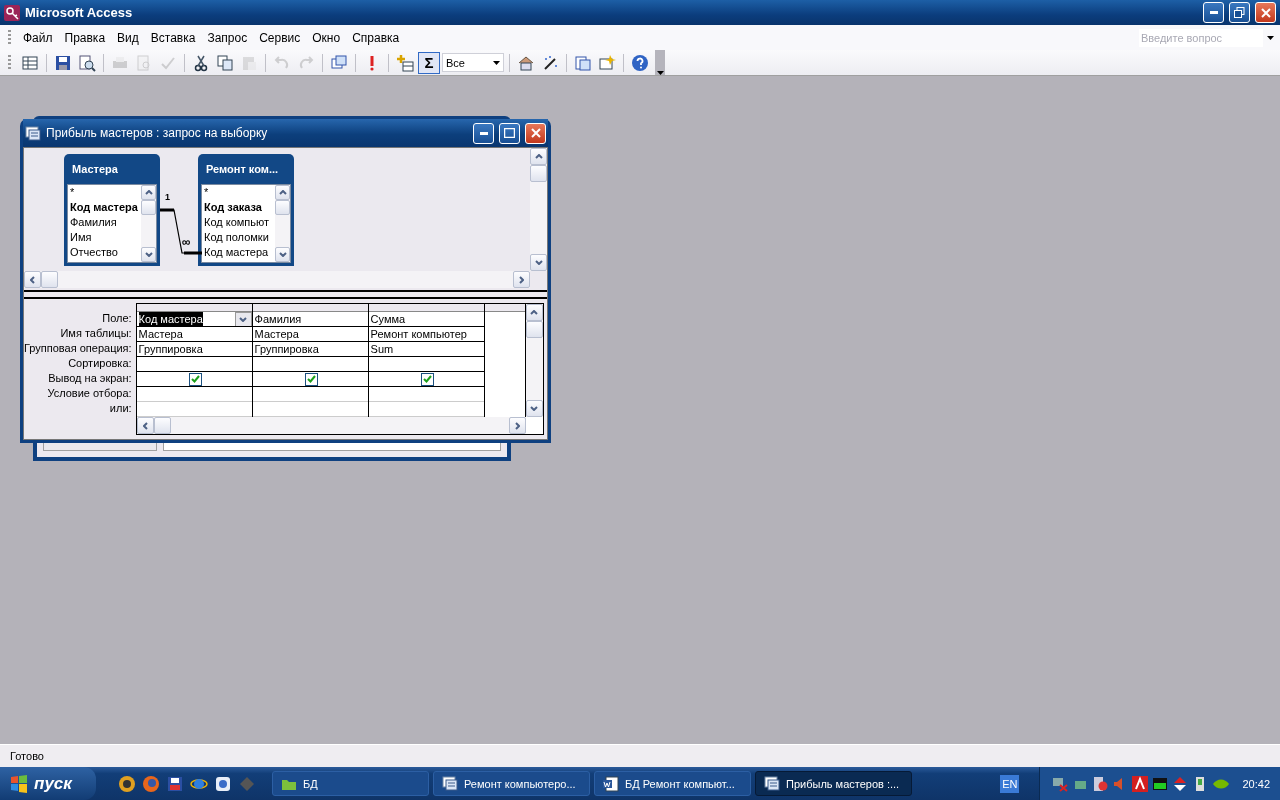 The width and height of the screenshot is (1280, 800). I want to click on row-label: Поле:, so click(117, 318).